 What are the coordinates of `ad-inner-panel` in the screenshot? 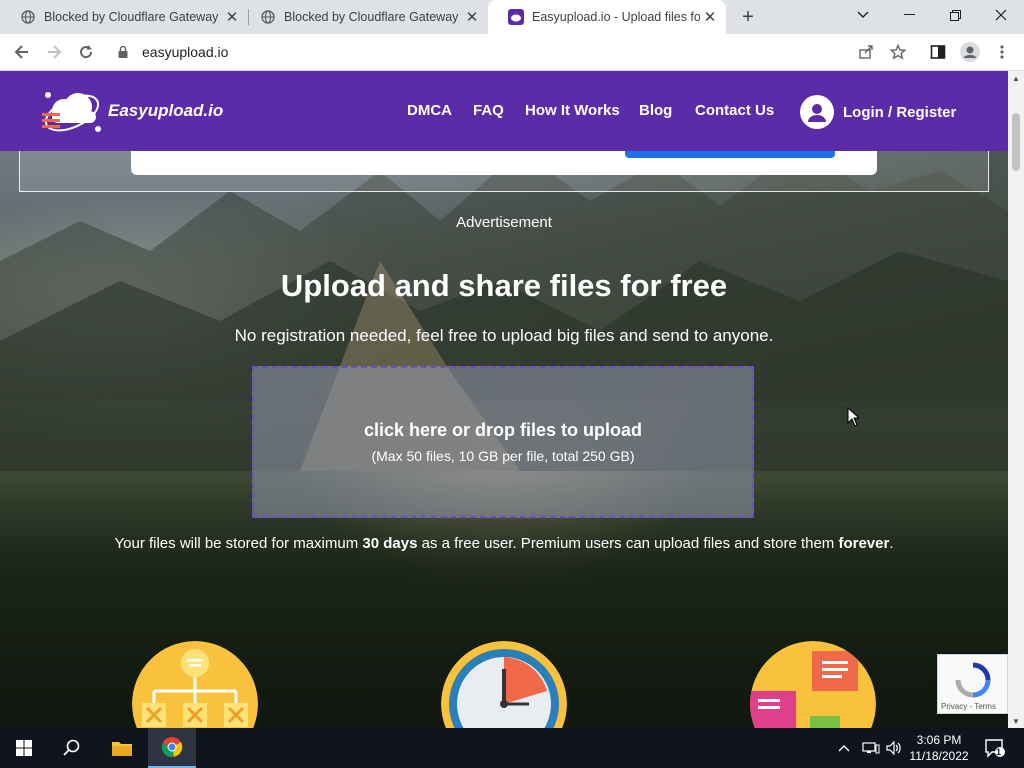 It's located at (504, 163).